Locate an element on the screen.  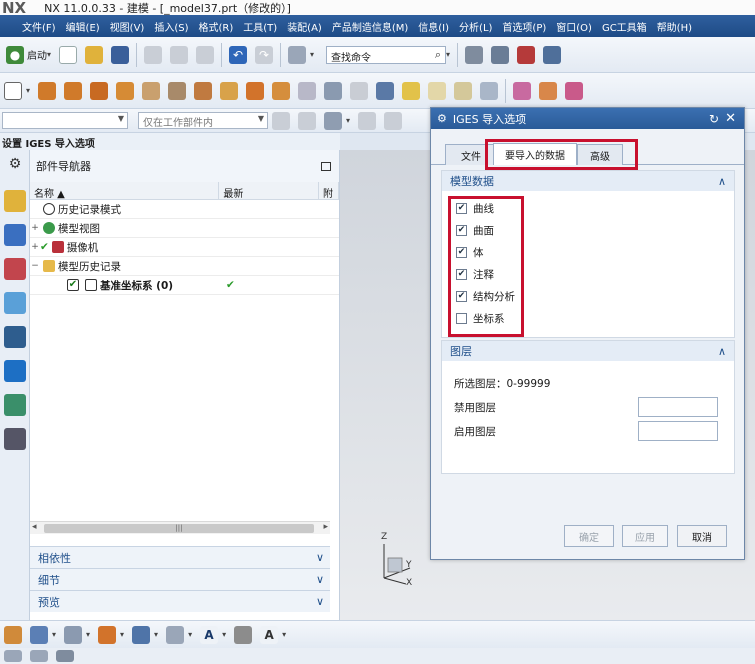
menu-help: 帮助(H) is located at coordinates (674, 26).